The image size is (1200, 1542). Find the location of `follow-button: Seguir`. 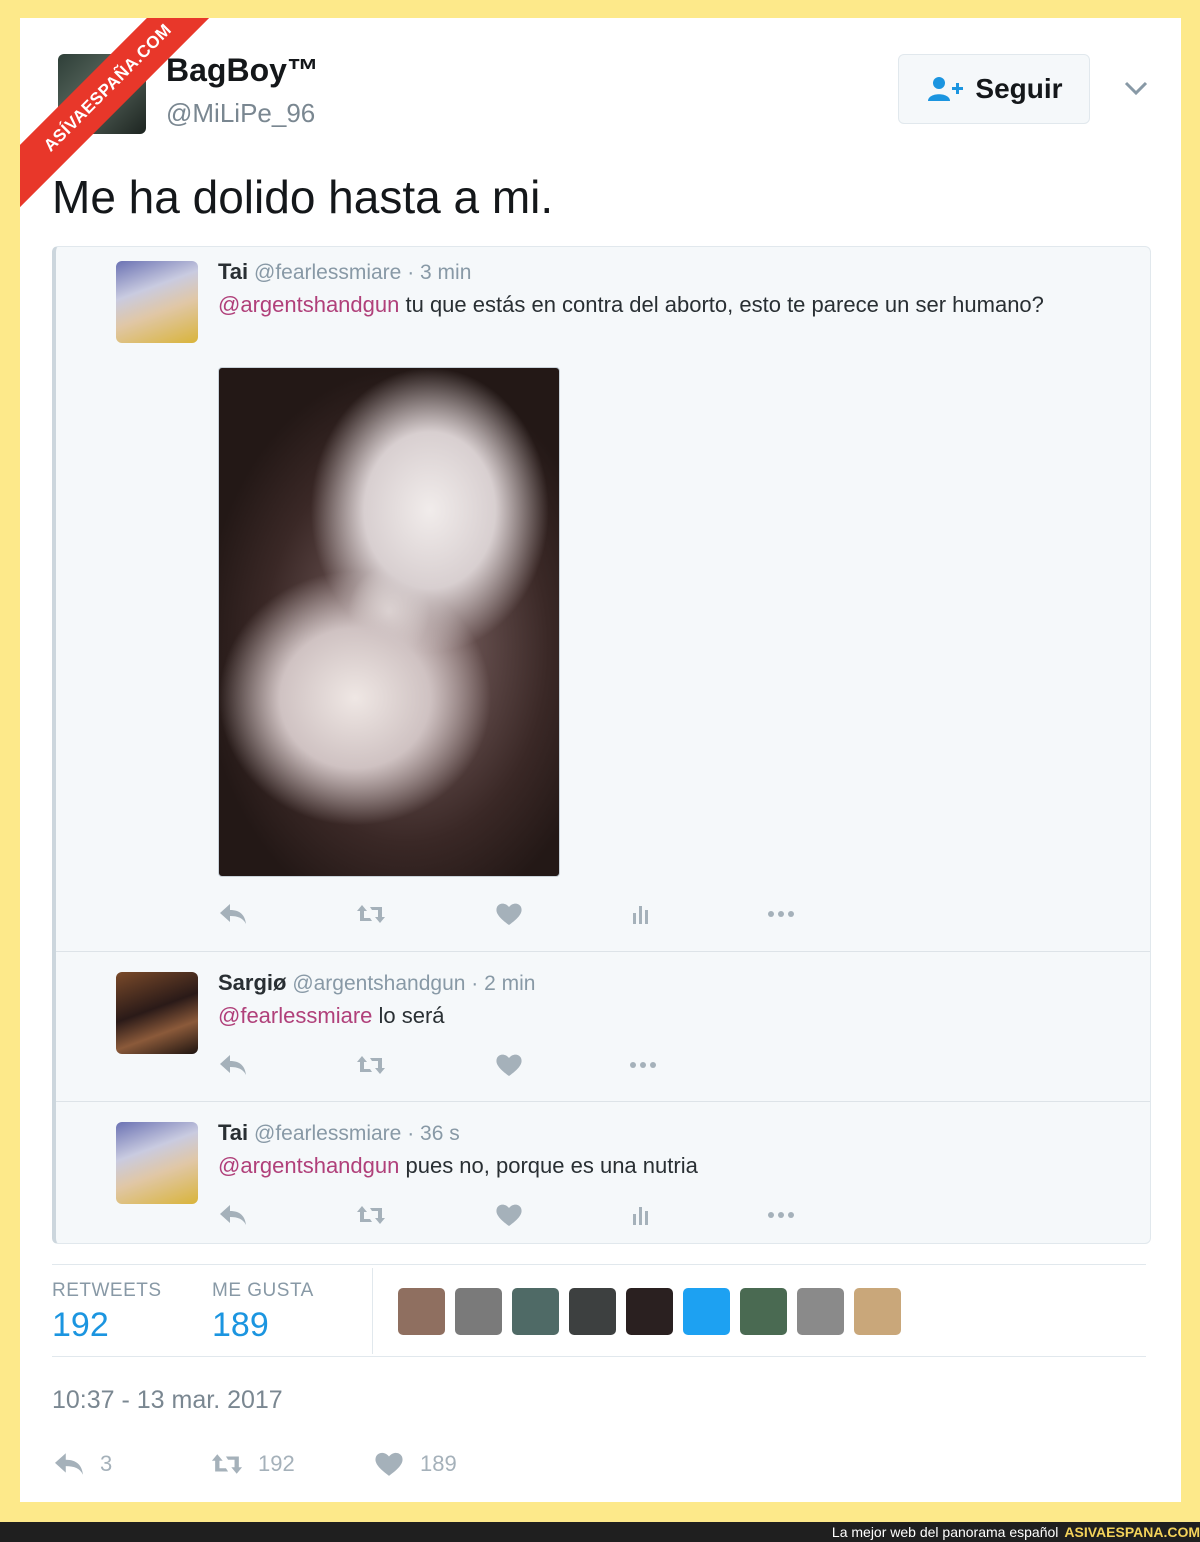

follow-button: Seguir is located at coordinates (994, 89).